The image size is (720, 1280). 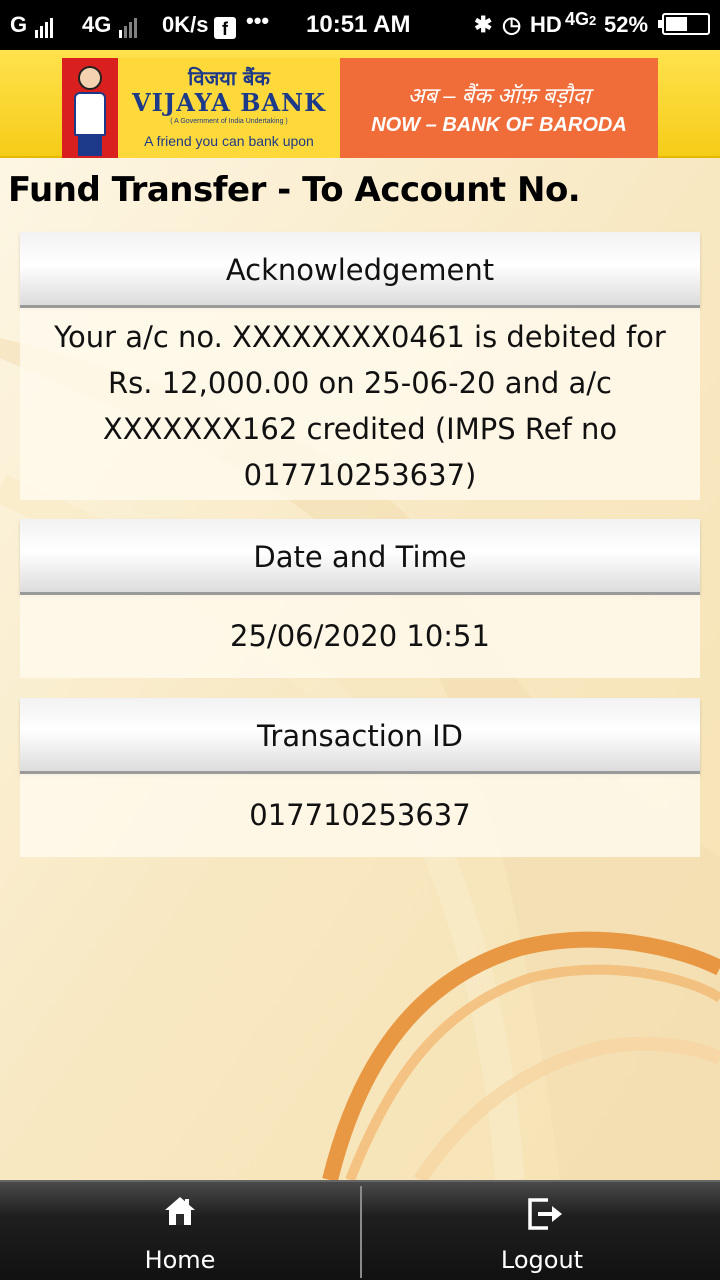 What do you see at coordinates (229, 141) in the screenshot?
I see `bank-tagline: A friend you can bank upon` at bounding box center [229, 141].